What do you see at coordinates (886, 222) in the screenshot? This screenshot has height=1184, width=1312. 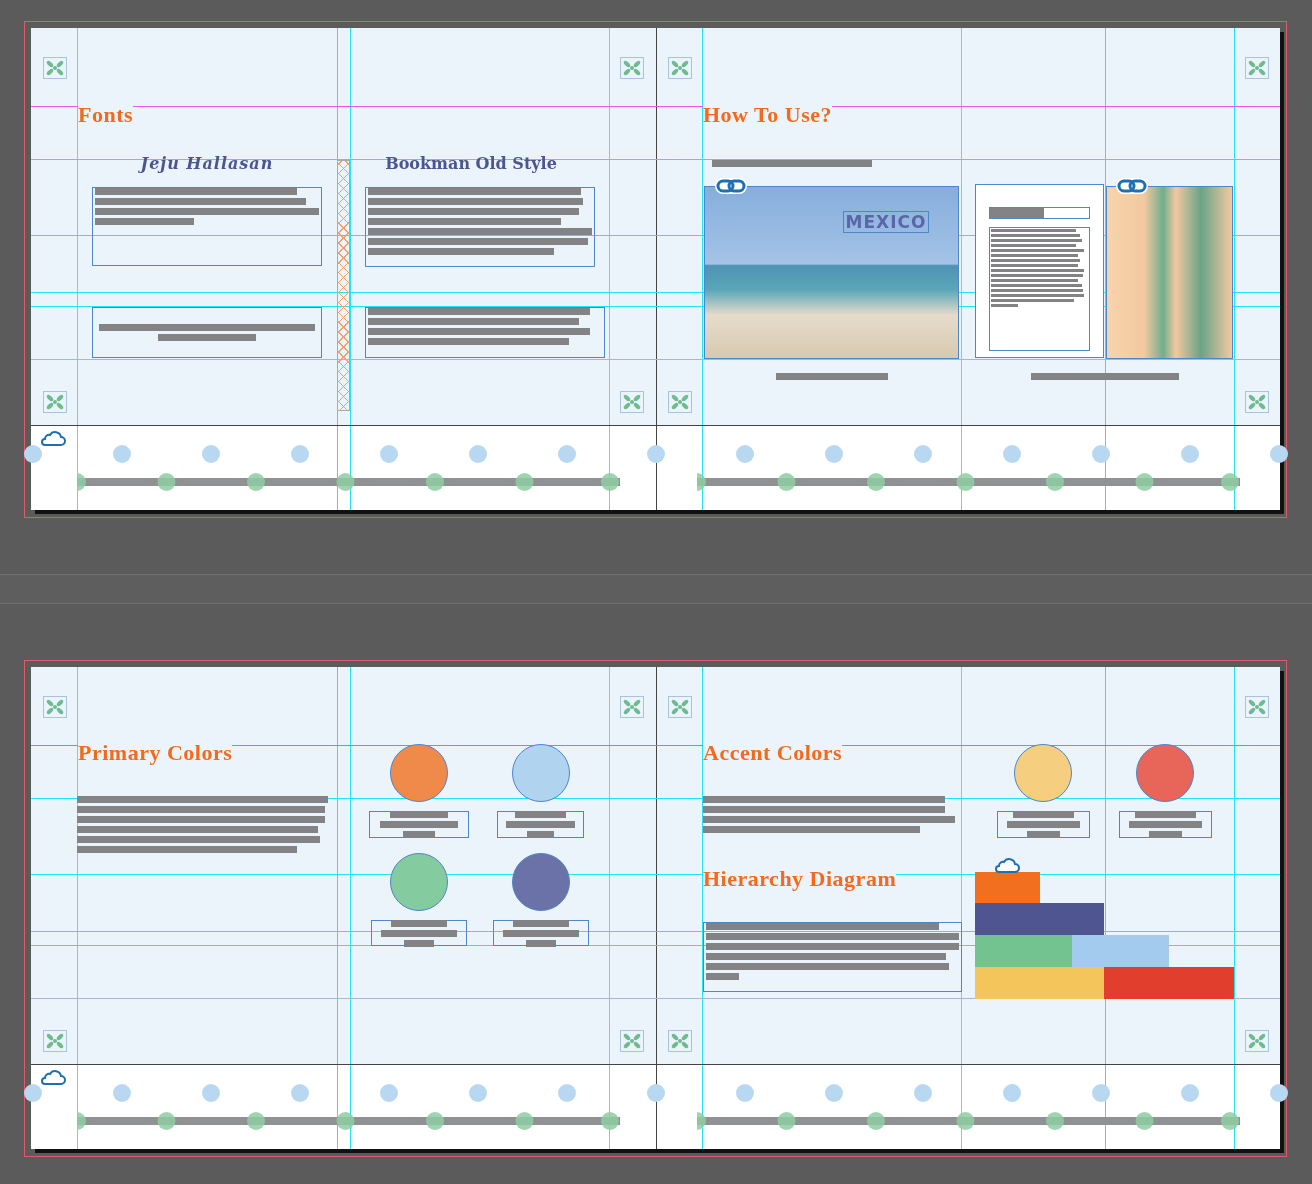 I see `photo-caption: MEXICO` at bounding box center [886, 222].